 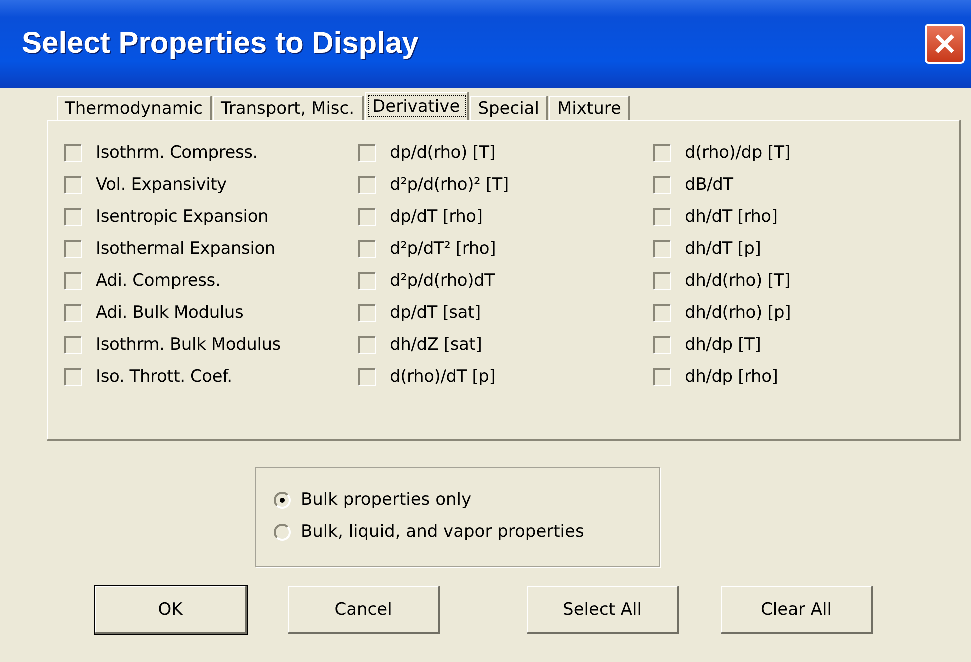 What do you see at coordinates (509, 108) in the screenshot?
I see `tab: Special` at bounding box center [509, 108].